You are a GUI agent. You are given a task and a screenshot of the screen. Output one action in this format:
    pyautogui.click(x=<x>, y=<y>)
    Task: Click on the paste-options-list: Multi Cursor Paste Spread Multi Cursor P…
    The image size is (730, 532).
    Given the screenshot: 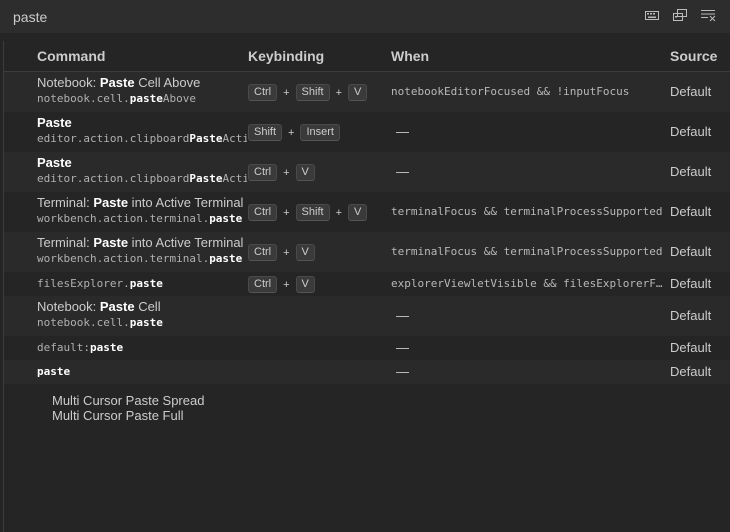 What is the action you would take?
    pyautogui.click(x=128, y=408)
    